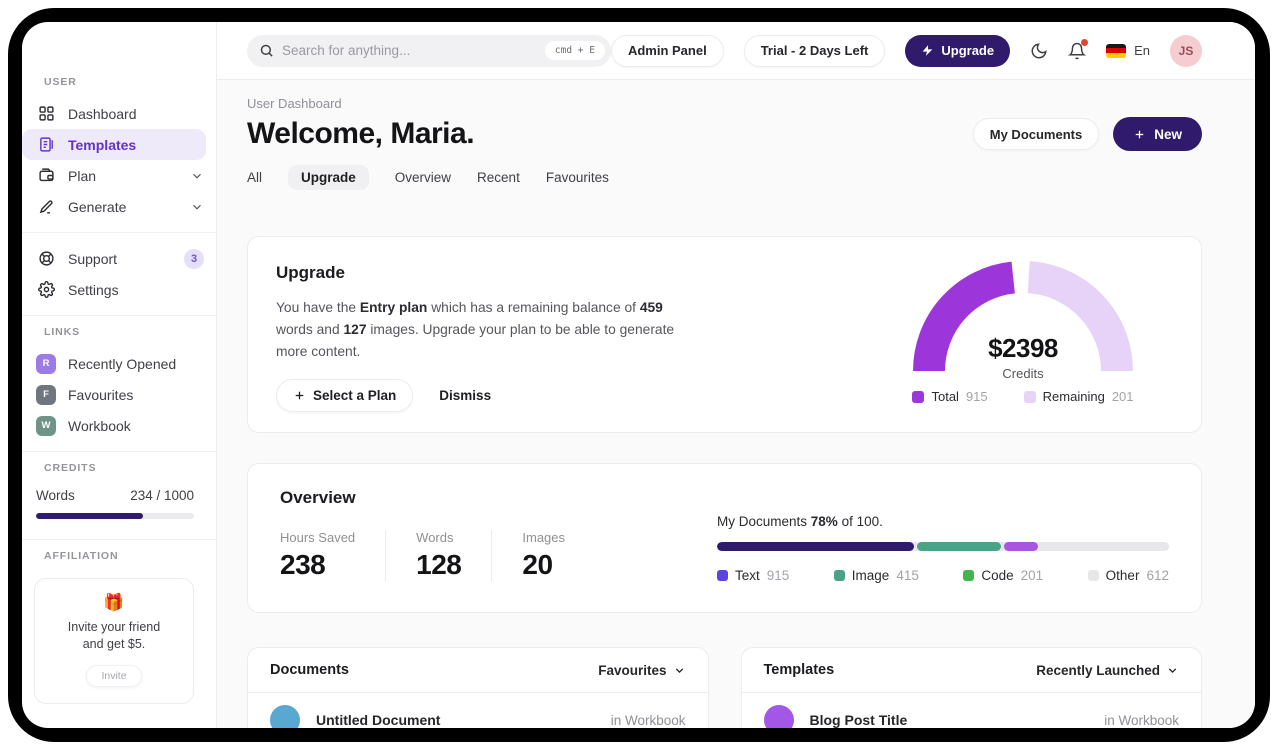  What do you see at coordinates (814, 50) in the screenshot?
I see `trial-status-button: Trial - 2 Days Left` at bounding box center [814, 50].